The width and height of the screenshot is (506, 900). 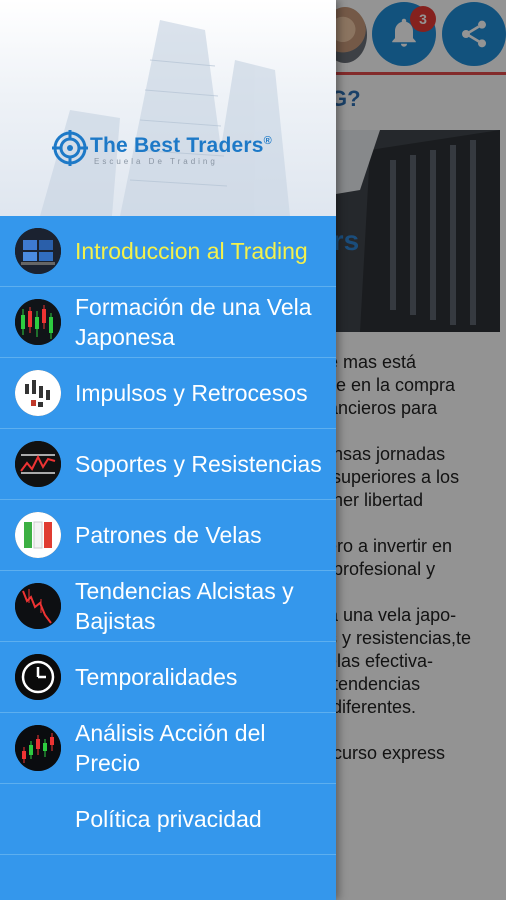 I want to click on drawer-item-2: Formación de una Vela Japonesa, so click(x=168, y=322).